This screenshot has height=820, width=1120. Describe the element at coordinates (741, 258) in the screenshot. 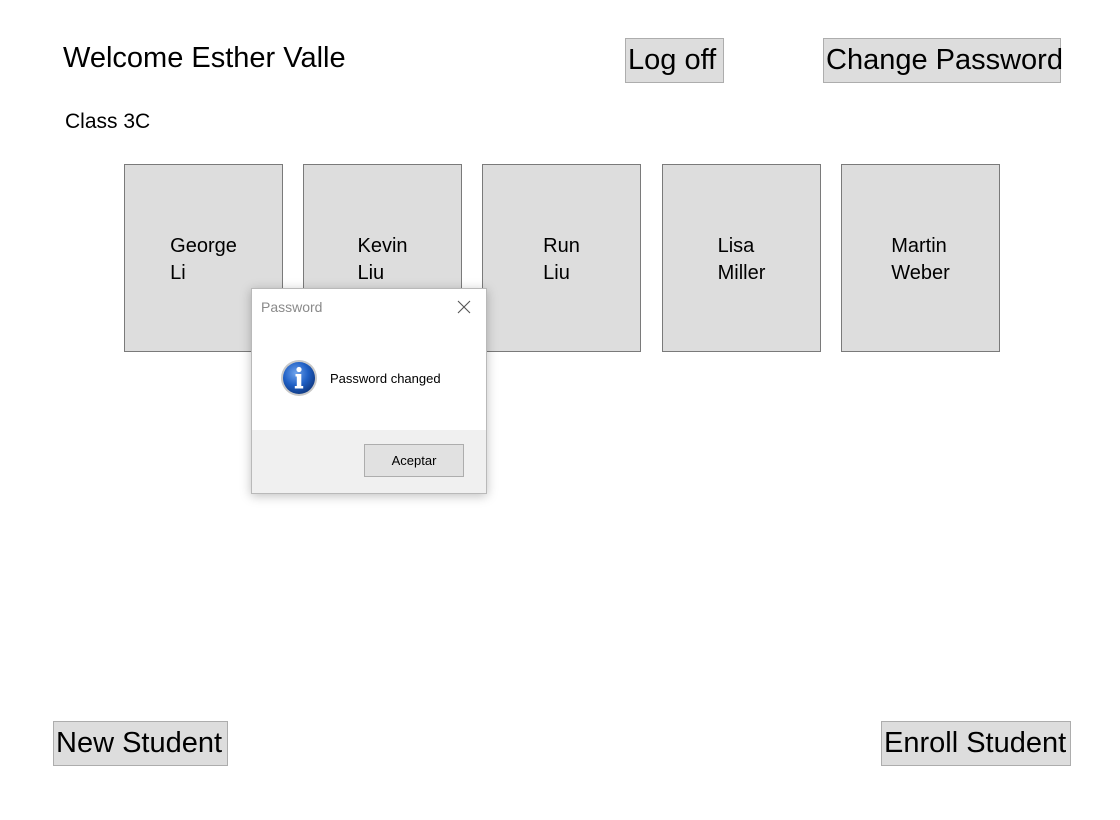

I see `student-card-lisa-miller: Lisa Miller` at that location.